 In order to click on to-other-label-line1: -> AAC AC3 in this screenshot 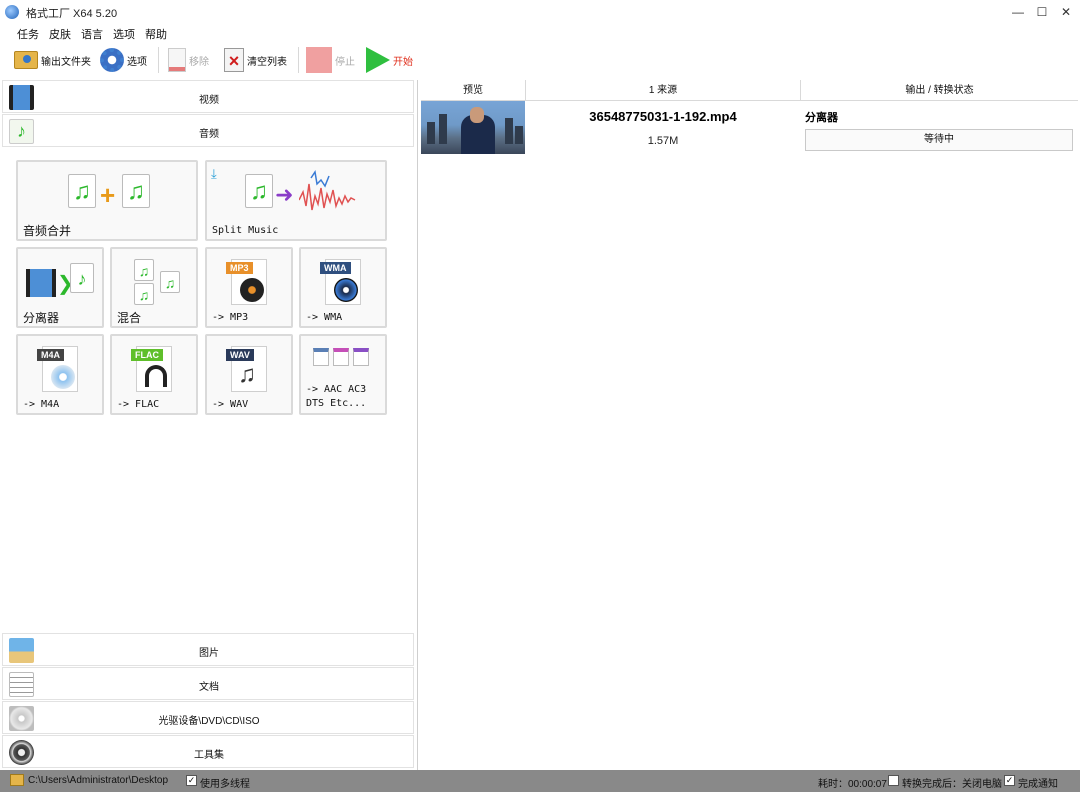, I will do `click(336, 389)`.